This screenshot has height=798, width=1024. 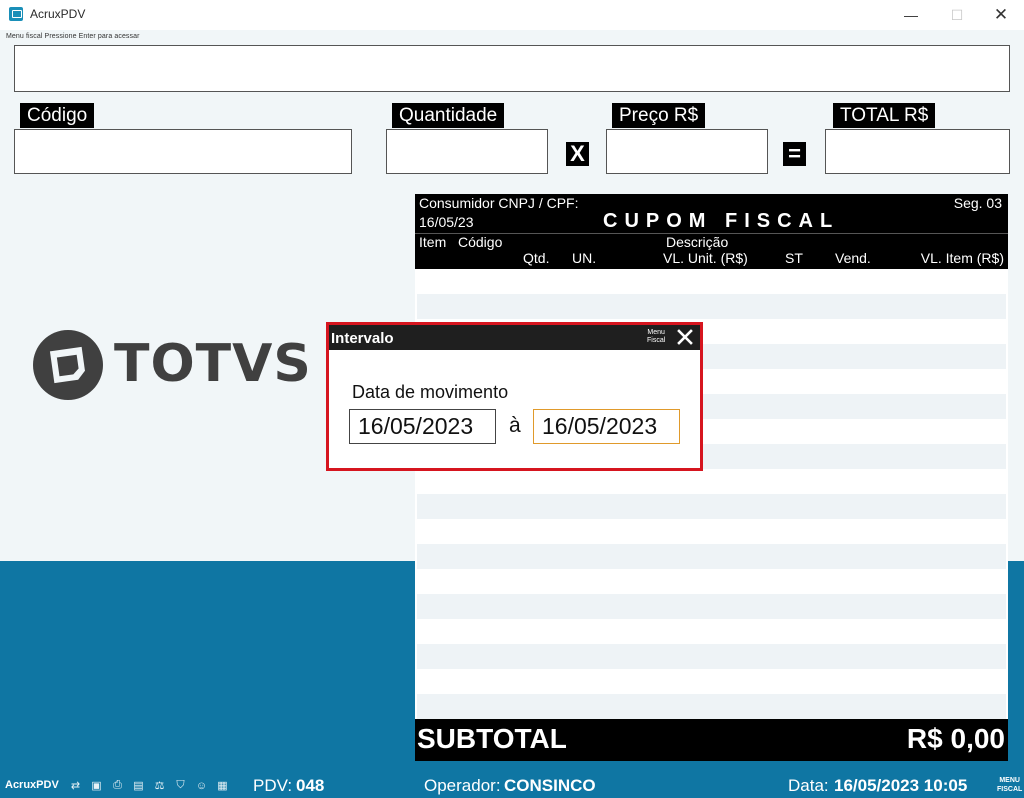 I want to click on title-bar: AcruxPDV — ☐ ✕, so click(x=512, y=15).